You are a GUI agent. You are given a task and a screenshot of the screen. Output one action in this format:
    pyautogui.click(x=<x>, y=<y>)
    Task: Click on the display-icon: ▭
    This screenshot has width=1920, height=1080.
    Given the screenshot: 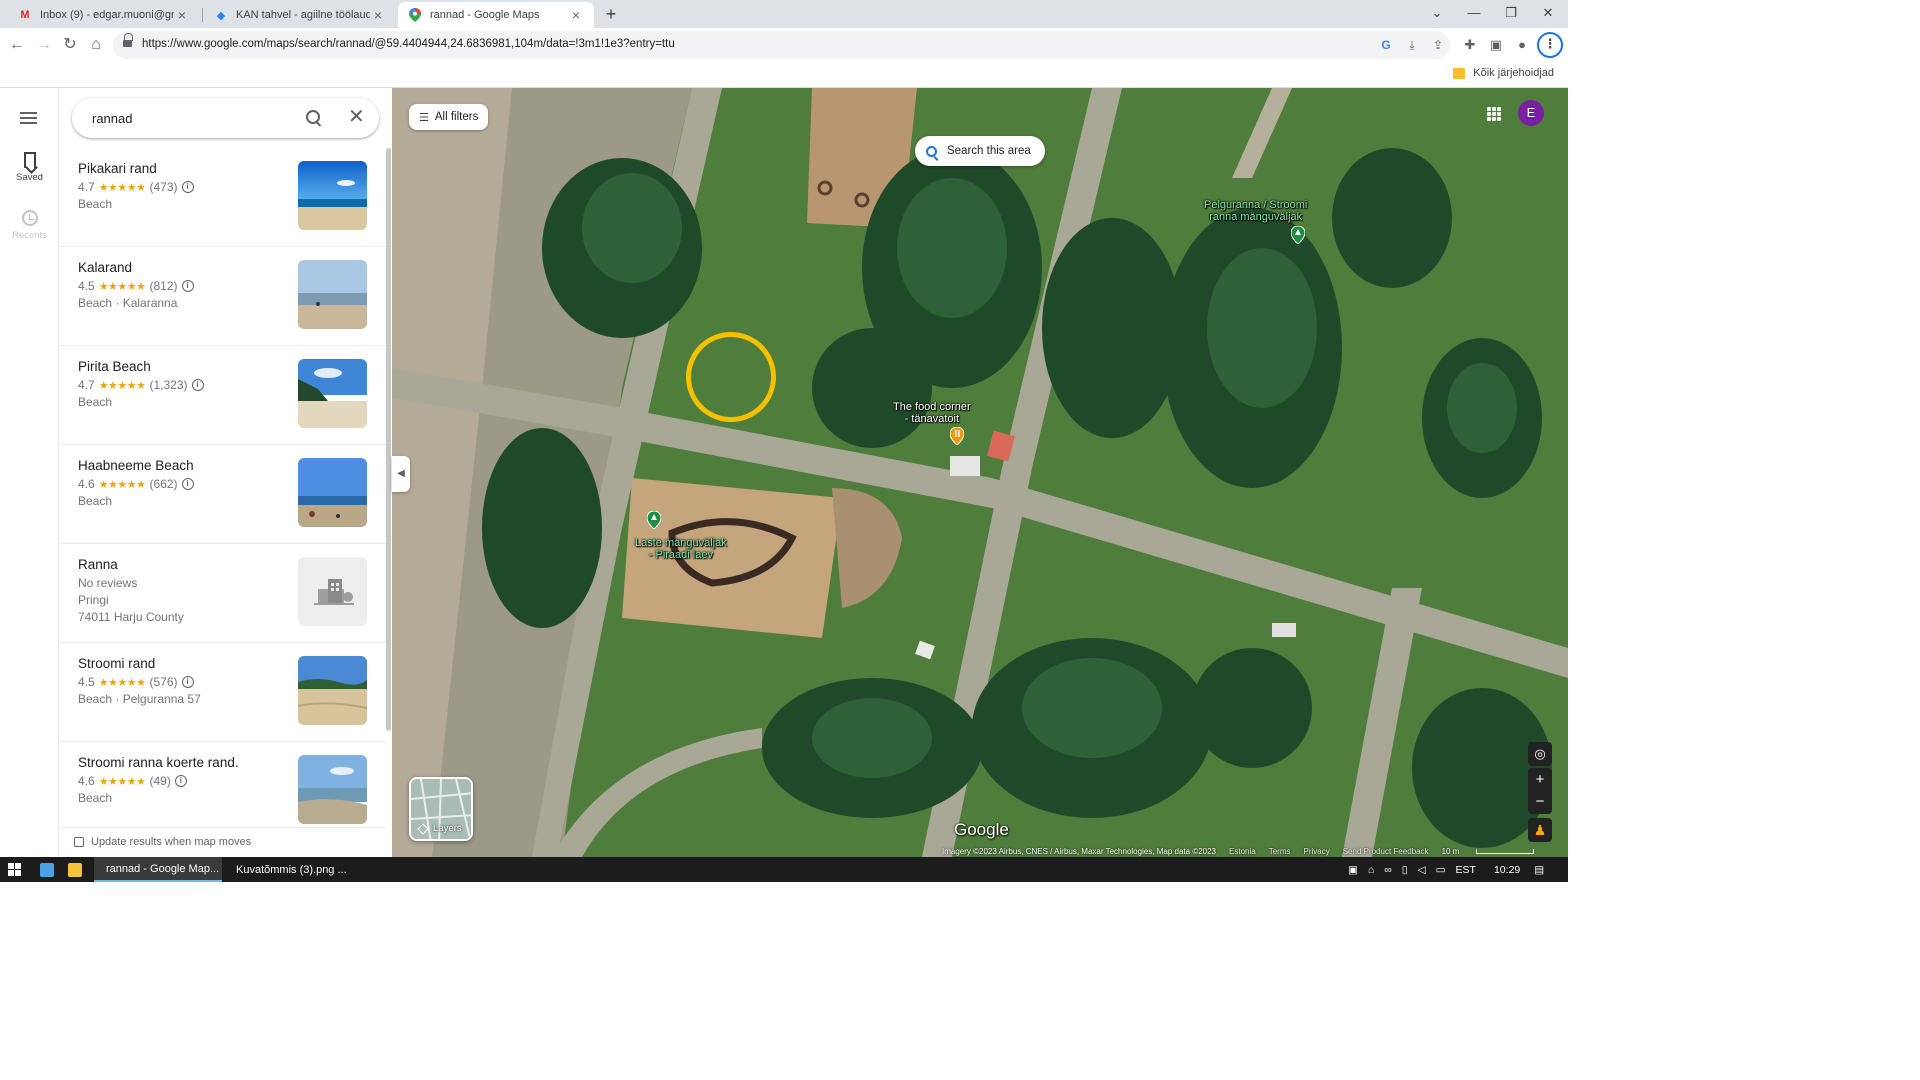 What is the action you would take?
    pyautogui.click(x=1441, y=870)
    